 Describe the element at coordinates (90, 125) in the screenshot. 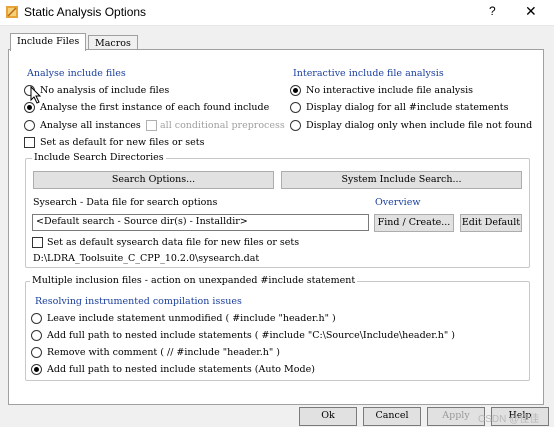

I see `radio-analyse-all-label: Analyse all instances` at that location.